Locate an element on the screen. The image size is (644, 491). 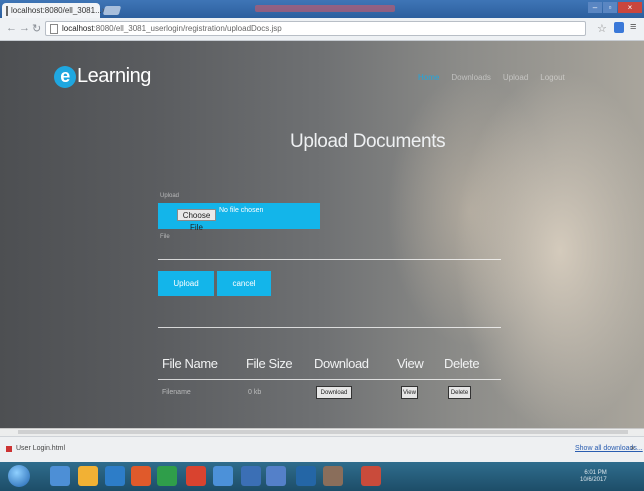
table-top-divider is located at coordinates (329, 327).